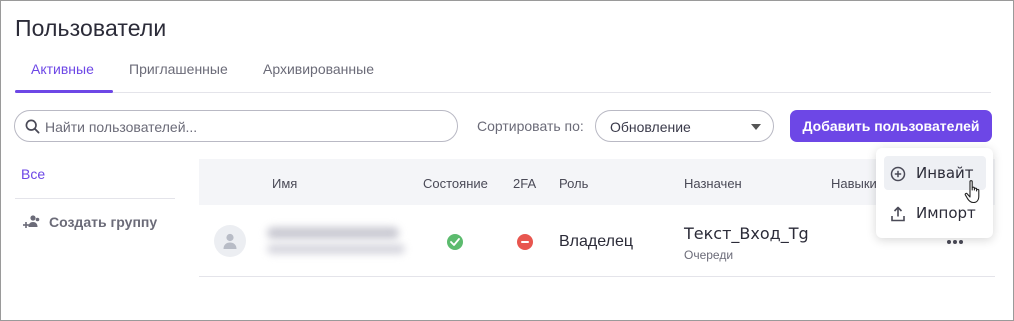  I want to click on user-icon, so click(230, 241).